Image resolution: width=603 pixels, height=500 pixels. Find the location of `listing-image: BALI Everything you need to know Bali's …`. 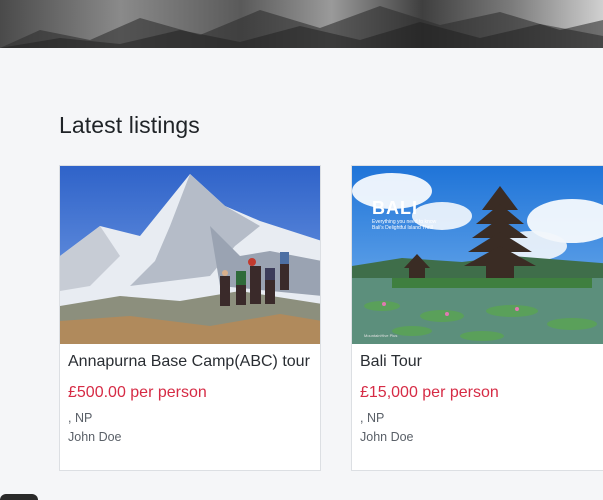

listing-image: BALI Everything you need to know Bali's … is located at coordinates (477, 255).